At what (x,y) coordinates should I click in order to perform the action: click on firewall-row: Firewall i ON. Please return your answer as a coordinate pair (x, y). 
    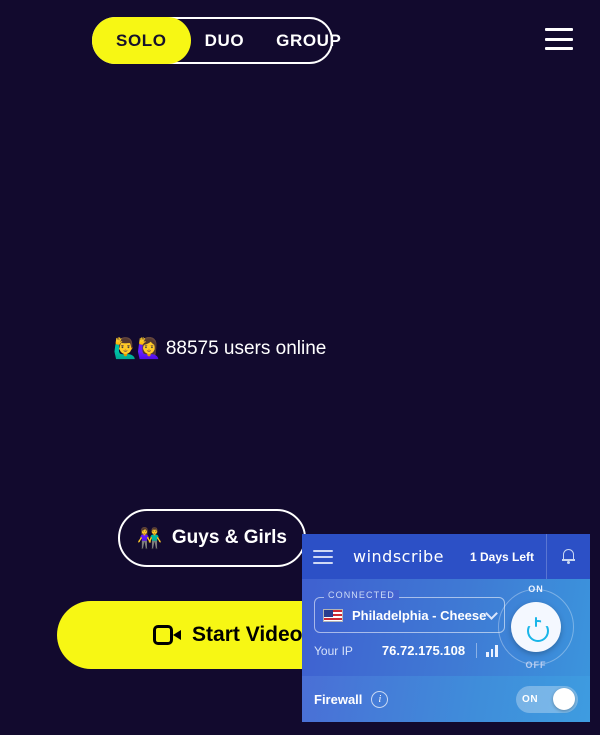
    Looking at the image, I should click on (446, 699).